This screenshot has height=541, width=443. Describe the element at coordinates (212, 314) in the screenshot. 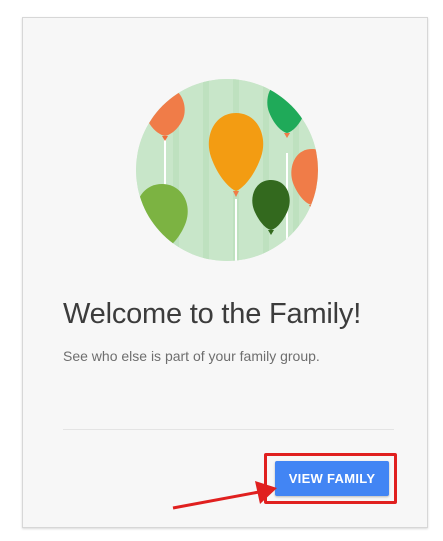

I see `welcome-title: Welcome to the Family!` at that location.